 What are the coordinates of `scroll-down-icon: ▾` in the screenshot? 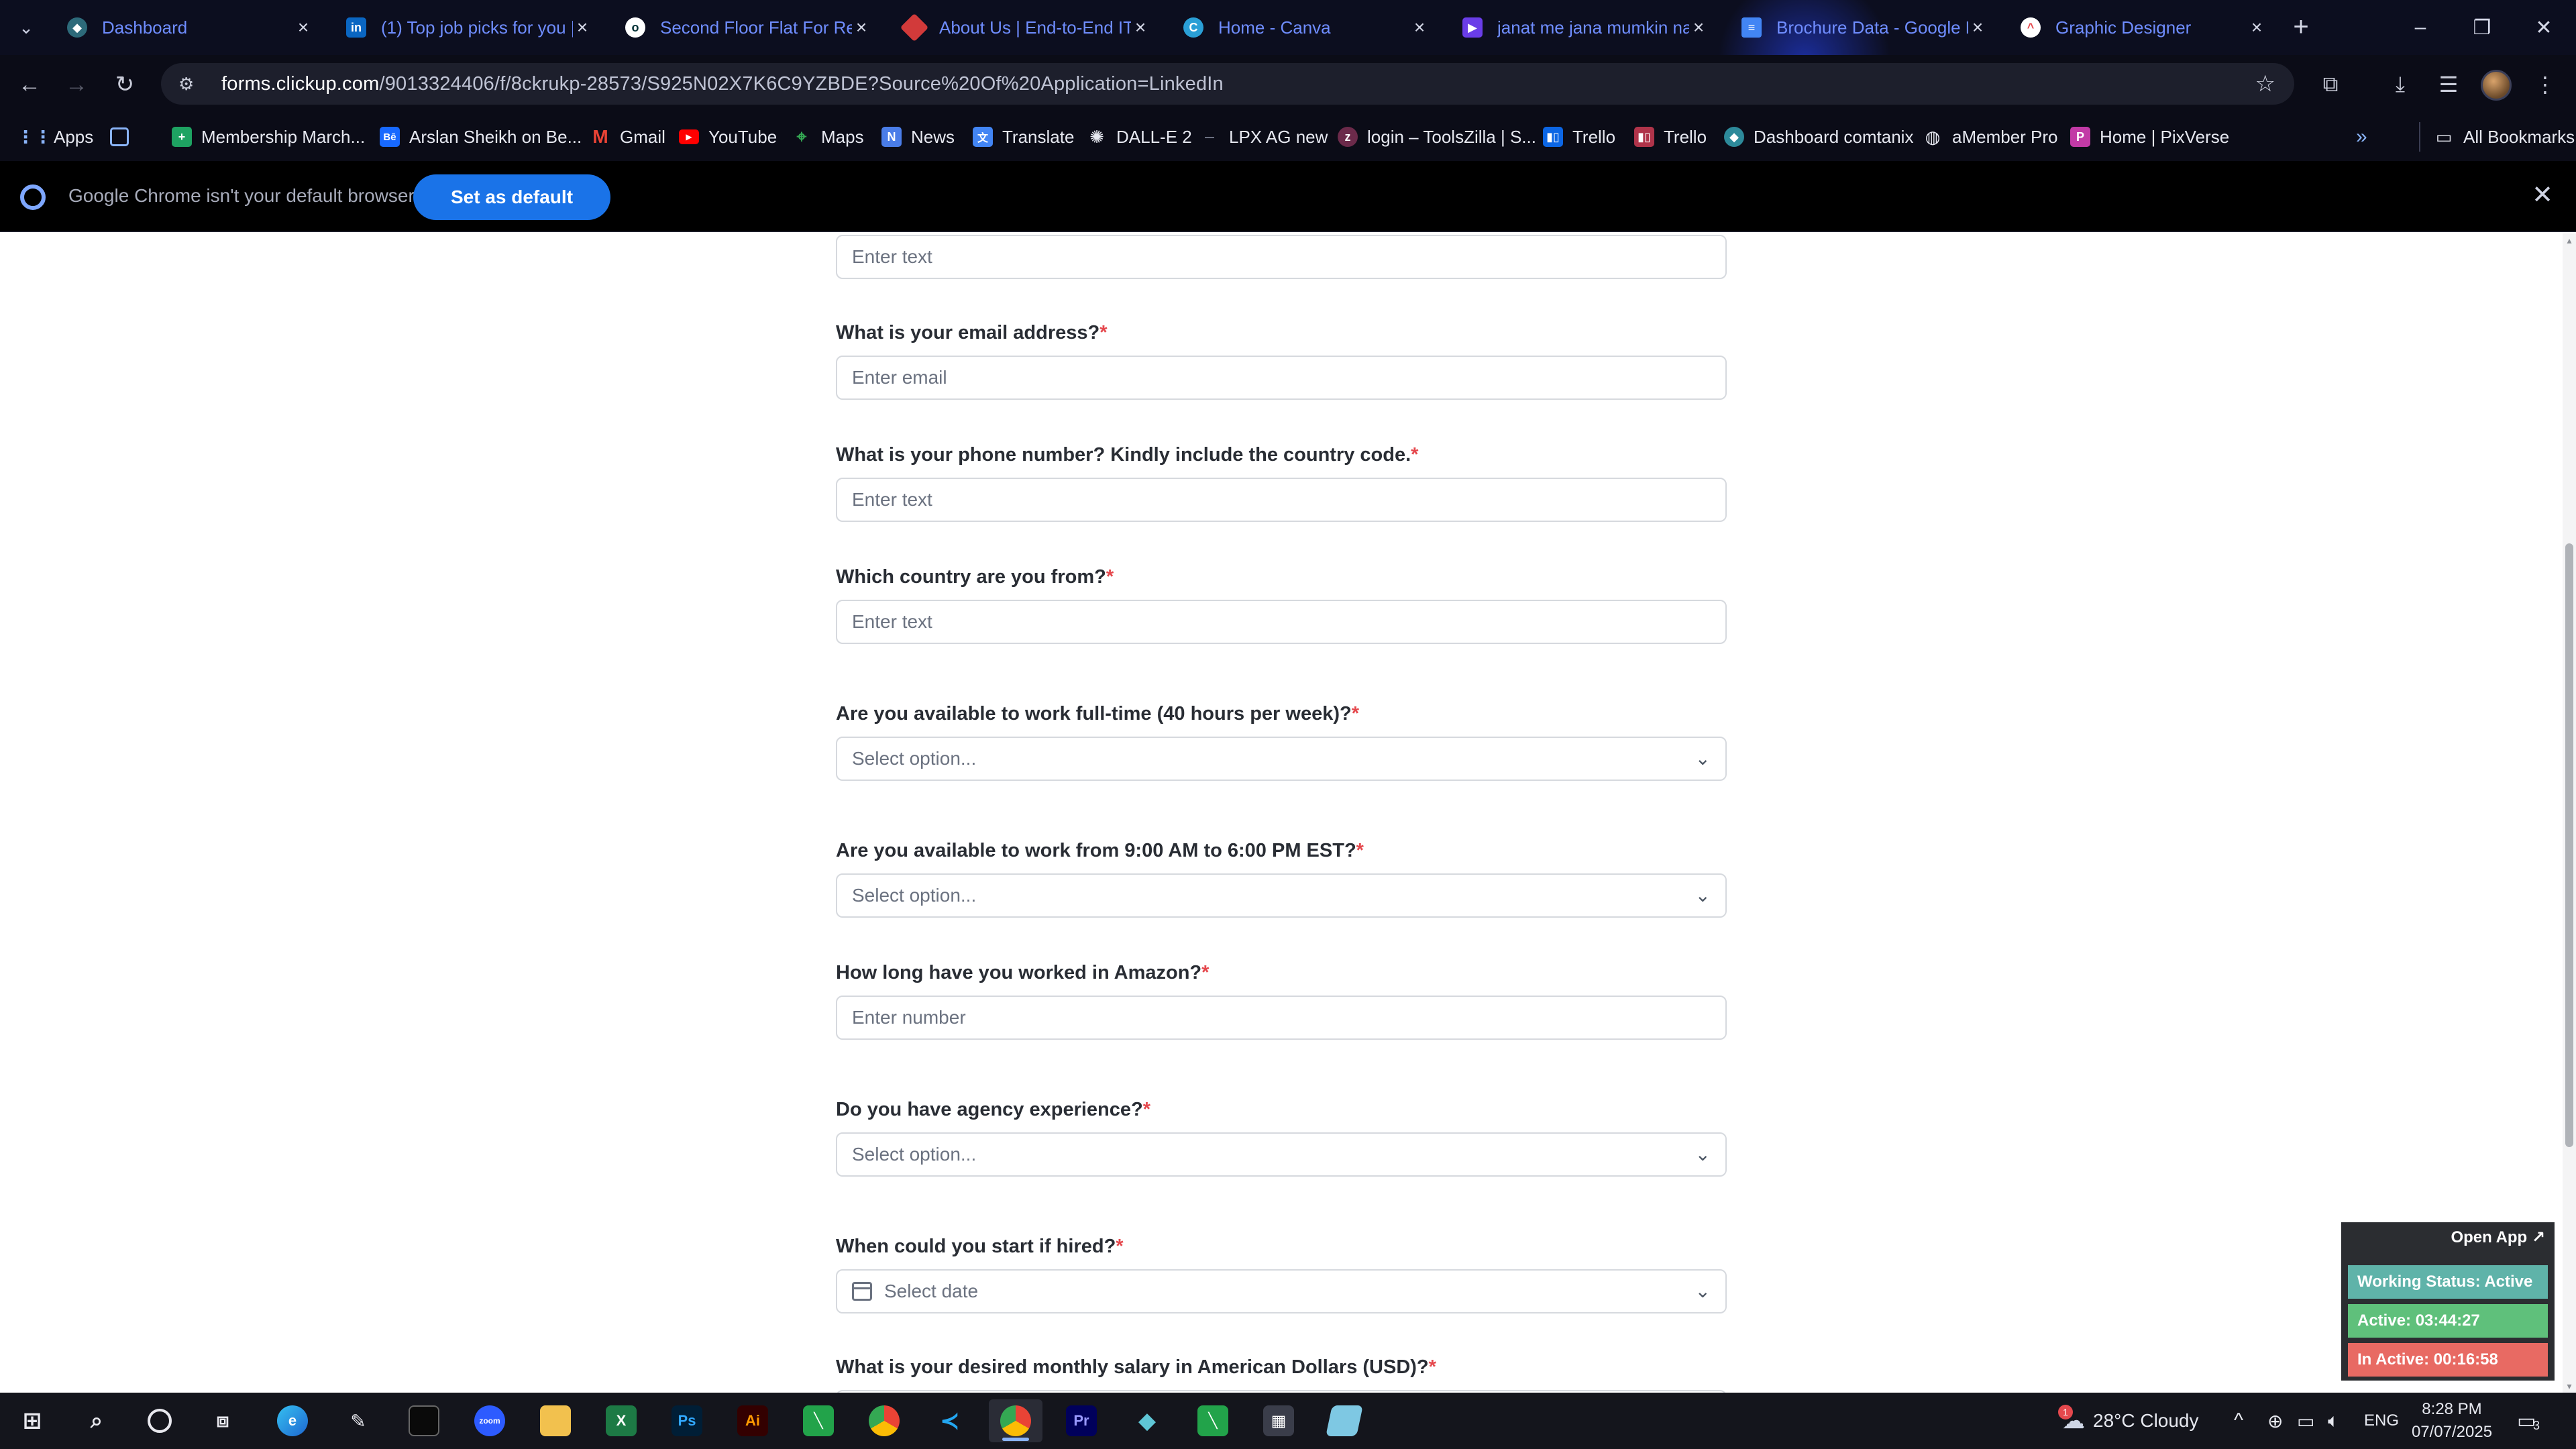 It's located at (2569, 1386).